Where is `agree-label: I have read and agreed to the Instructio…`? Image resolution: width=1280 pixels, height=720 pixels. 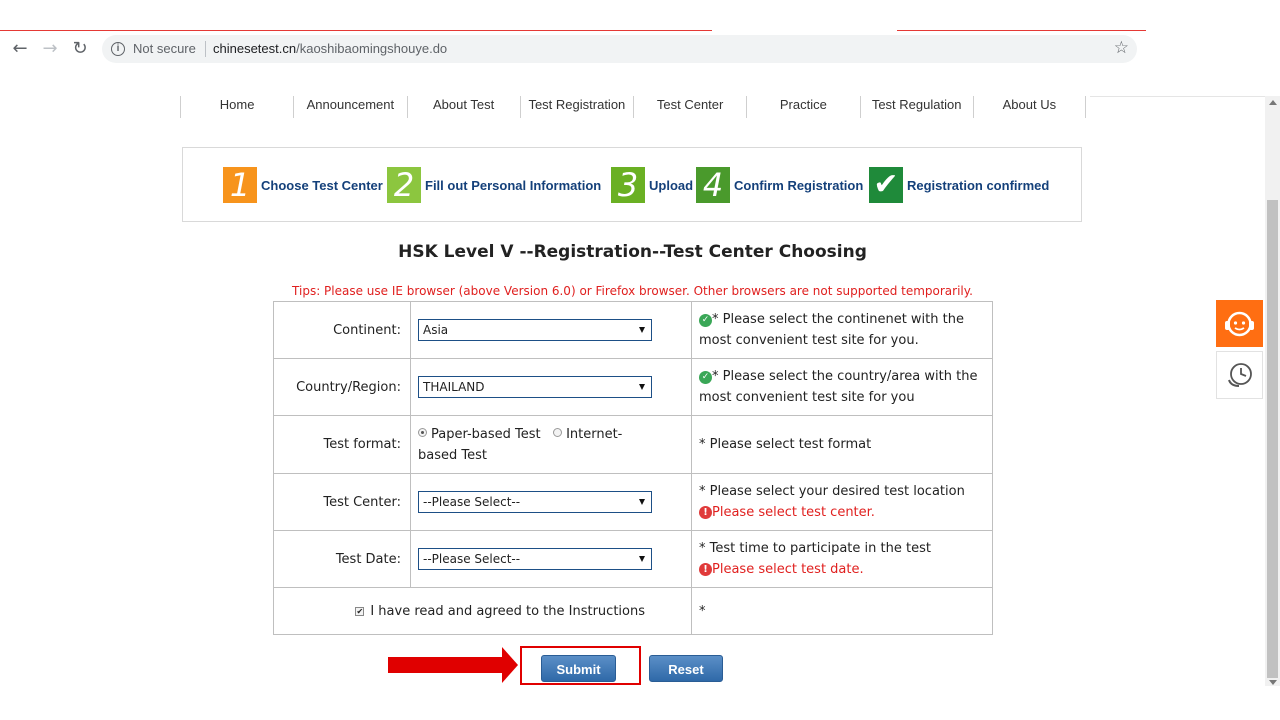
agree-label: I have read and agreed to the Instructio… is located at coordinates (507, 611).